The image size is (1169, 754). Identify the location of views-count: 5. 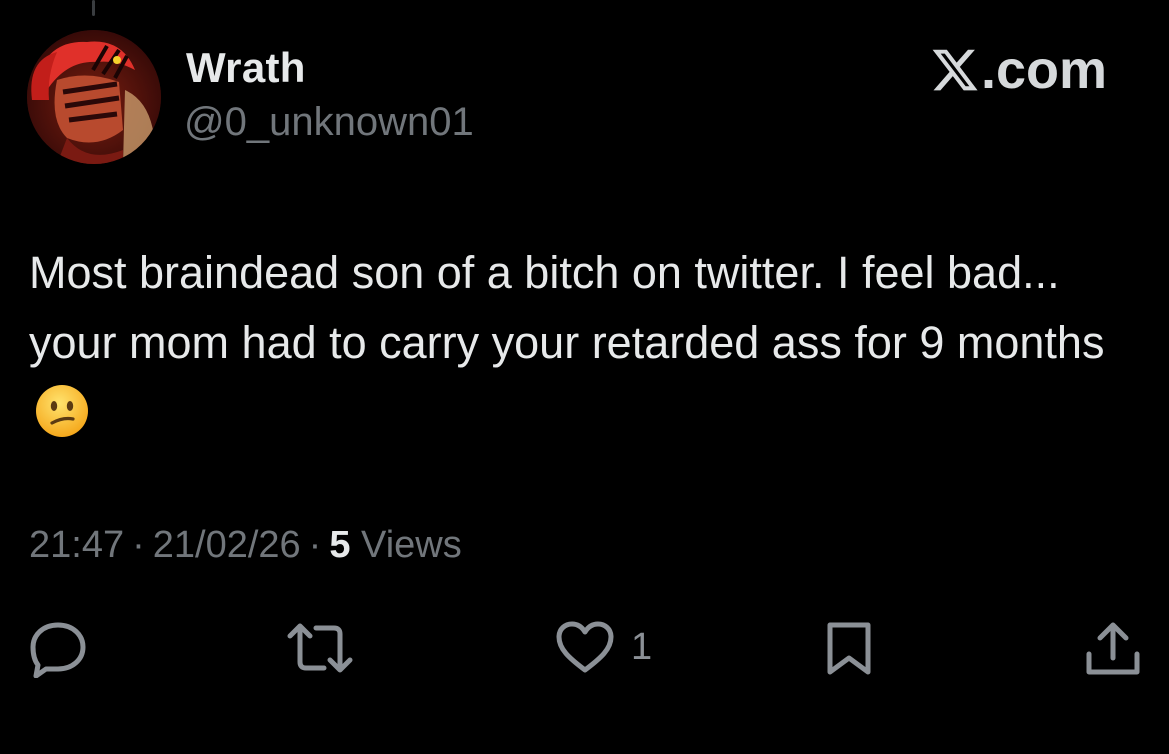
(340, 545).